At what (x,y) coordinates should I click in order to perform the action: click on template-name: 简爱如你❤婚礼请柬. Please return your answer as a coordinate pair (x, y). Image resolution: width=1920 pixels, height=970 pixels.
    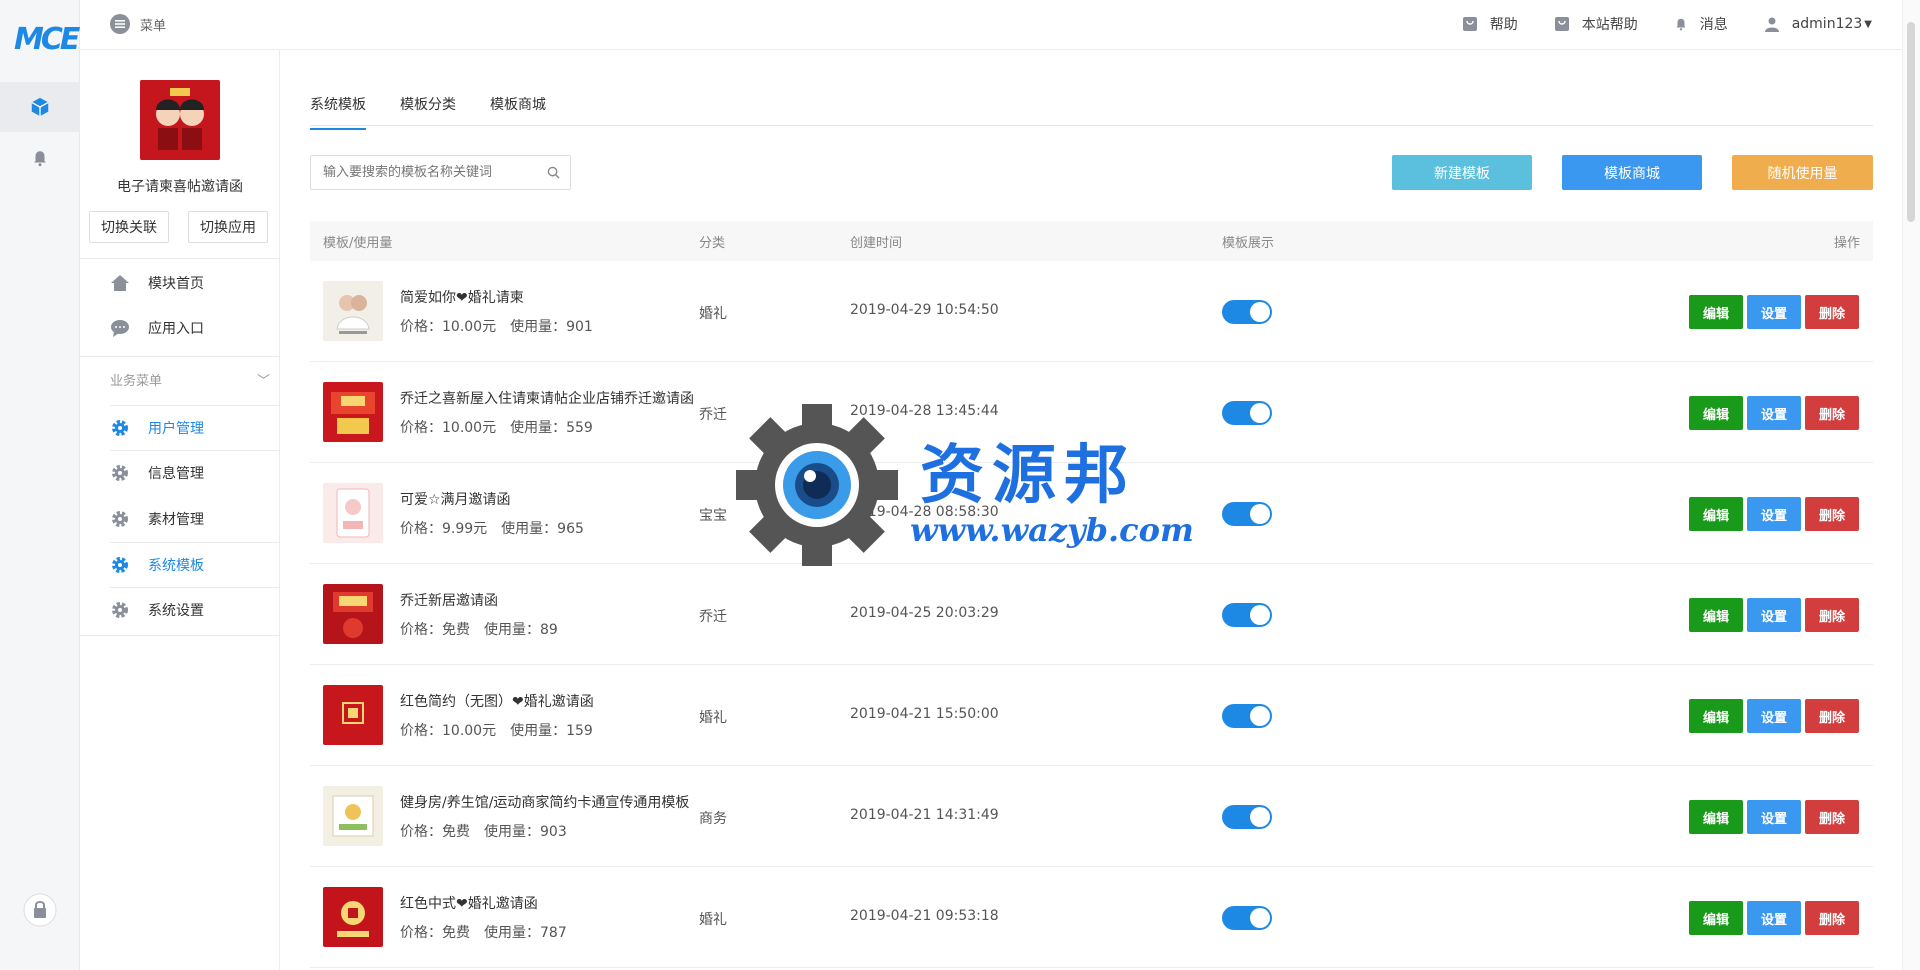
    Looking at the image, I should click on (462, 298).